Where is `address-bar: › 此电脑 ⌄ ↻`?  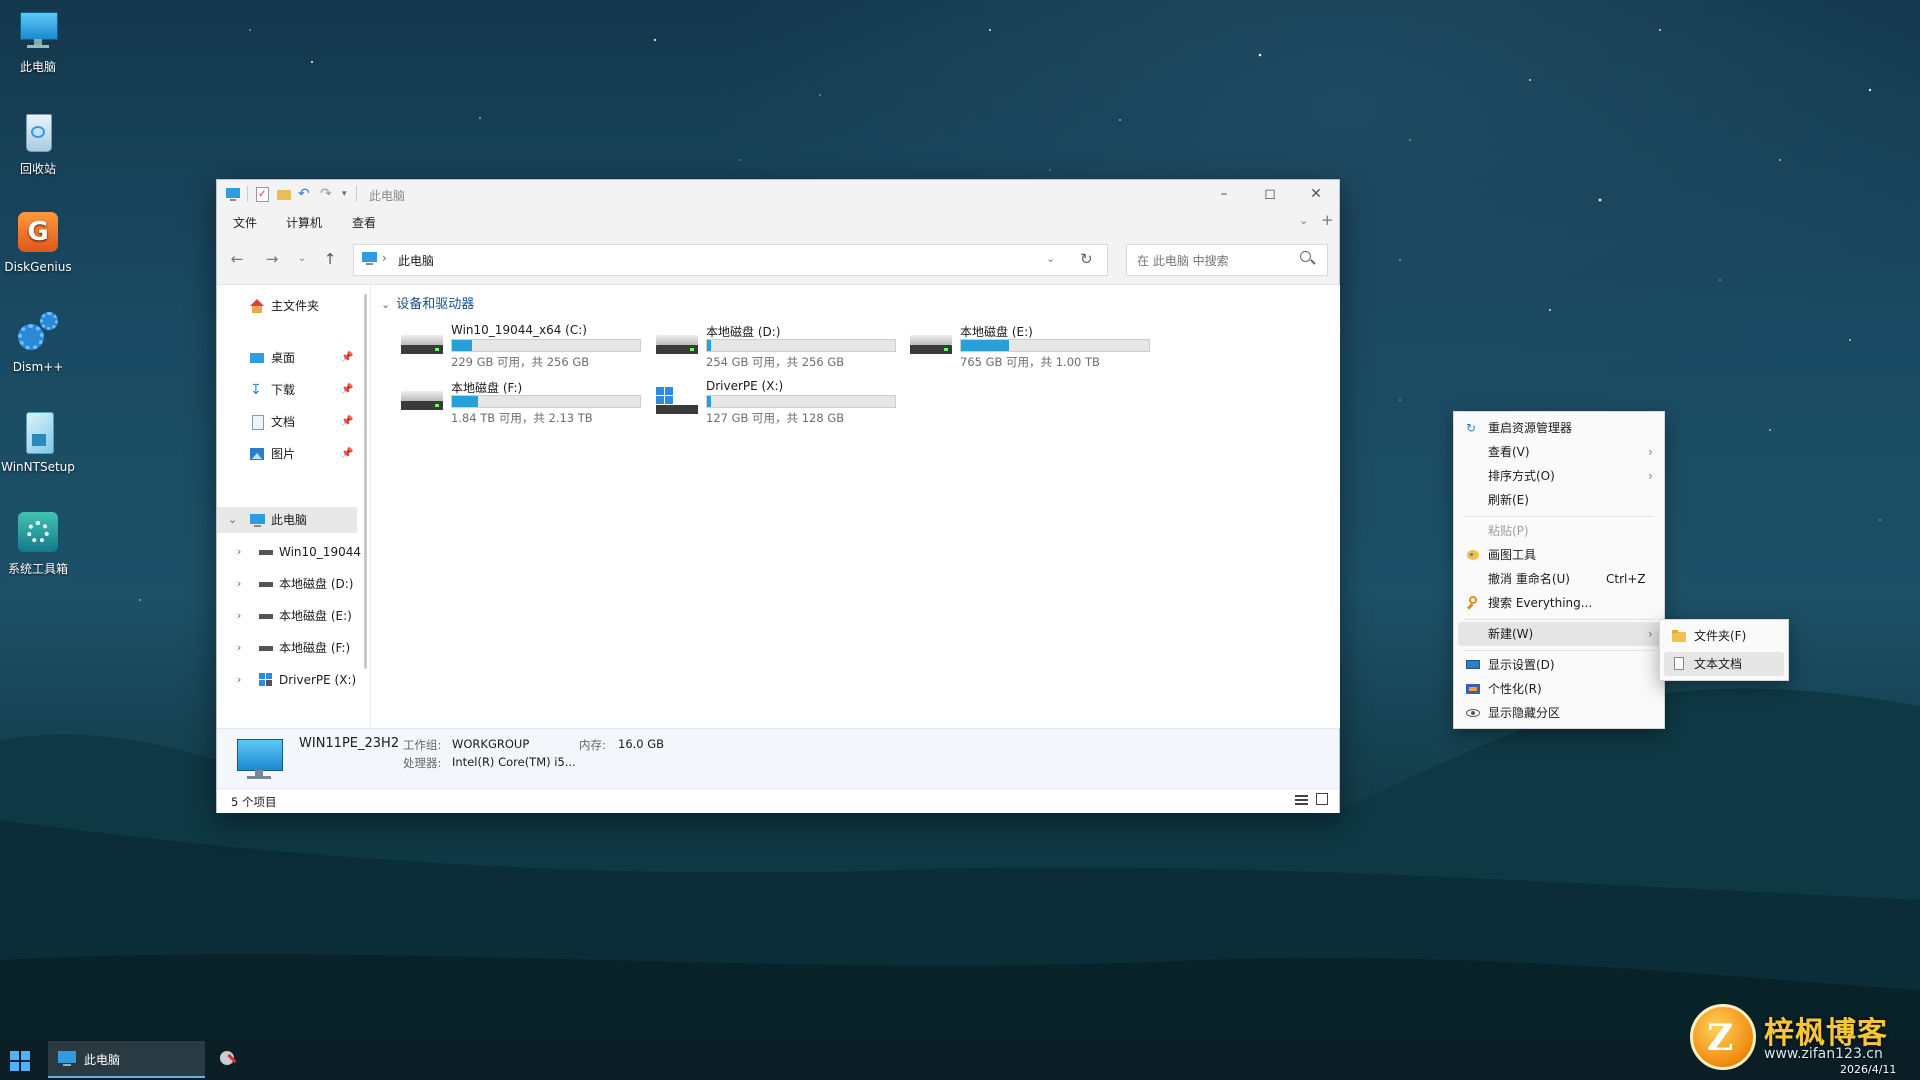
address-bar: › 此电脑 ⌄ ↻ is located at coordinates (730, 260).